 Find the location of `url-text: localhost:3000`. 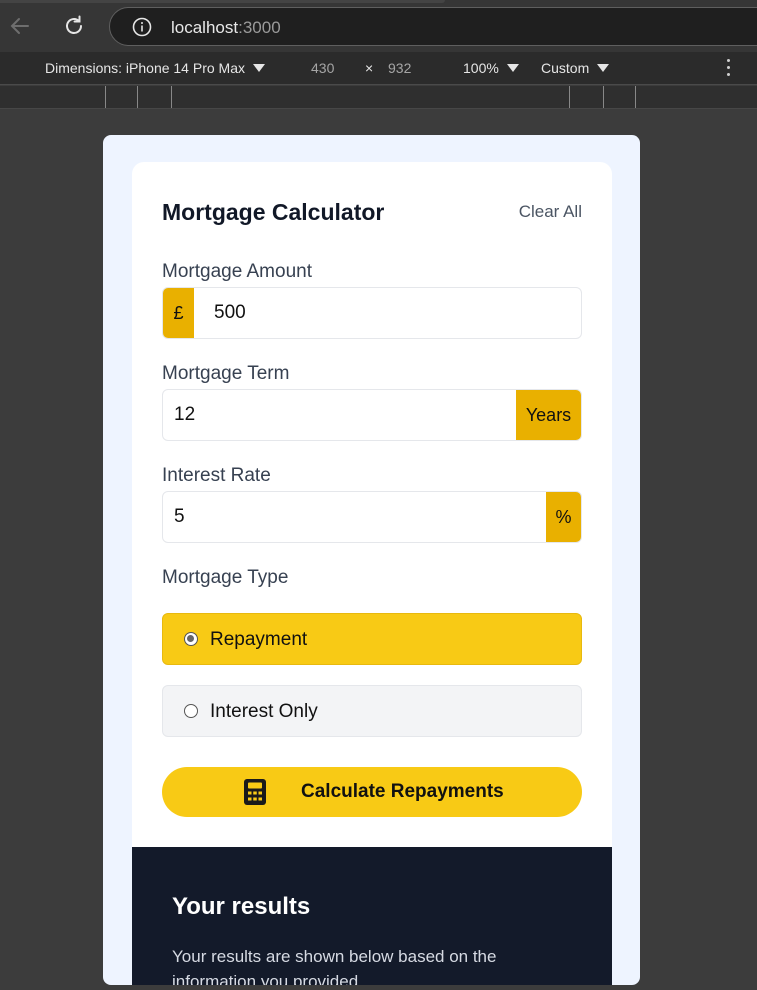

url-text: localhost:3000 is located at coordinates (226, 28).